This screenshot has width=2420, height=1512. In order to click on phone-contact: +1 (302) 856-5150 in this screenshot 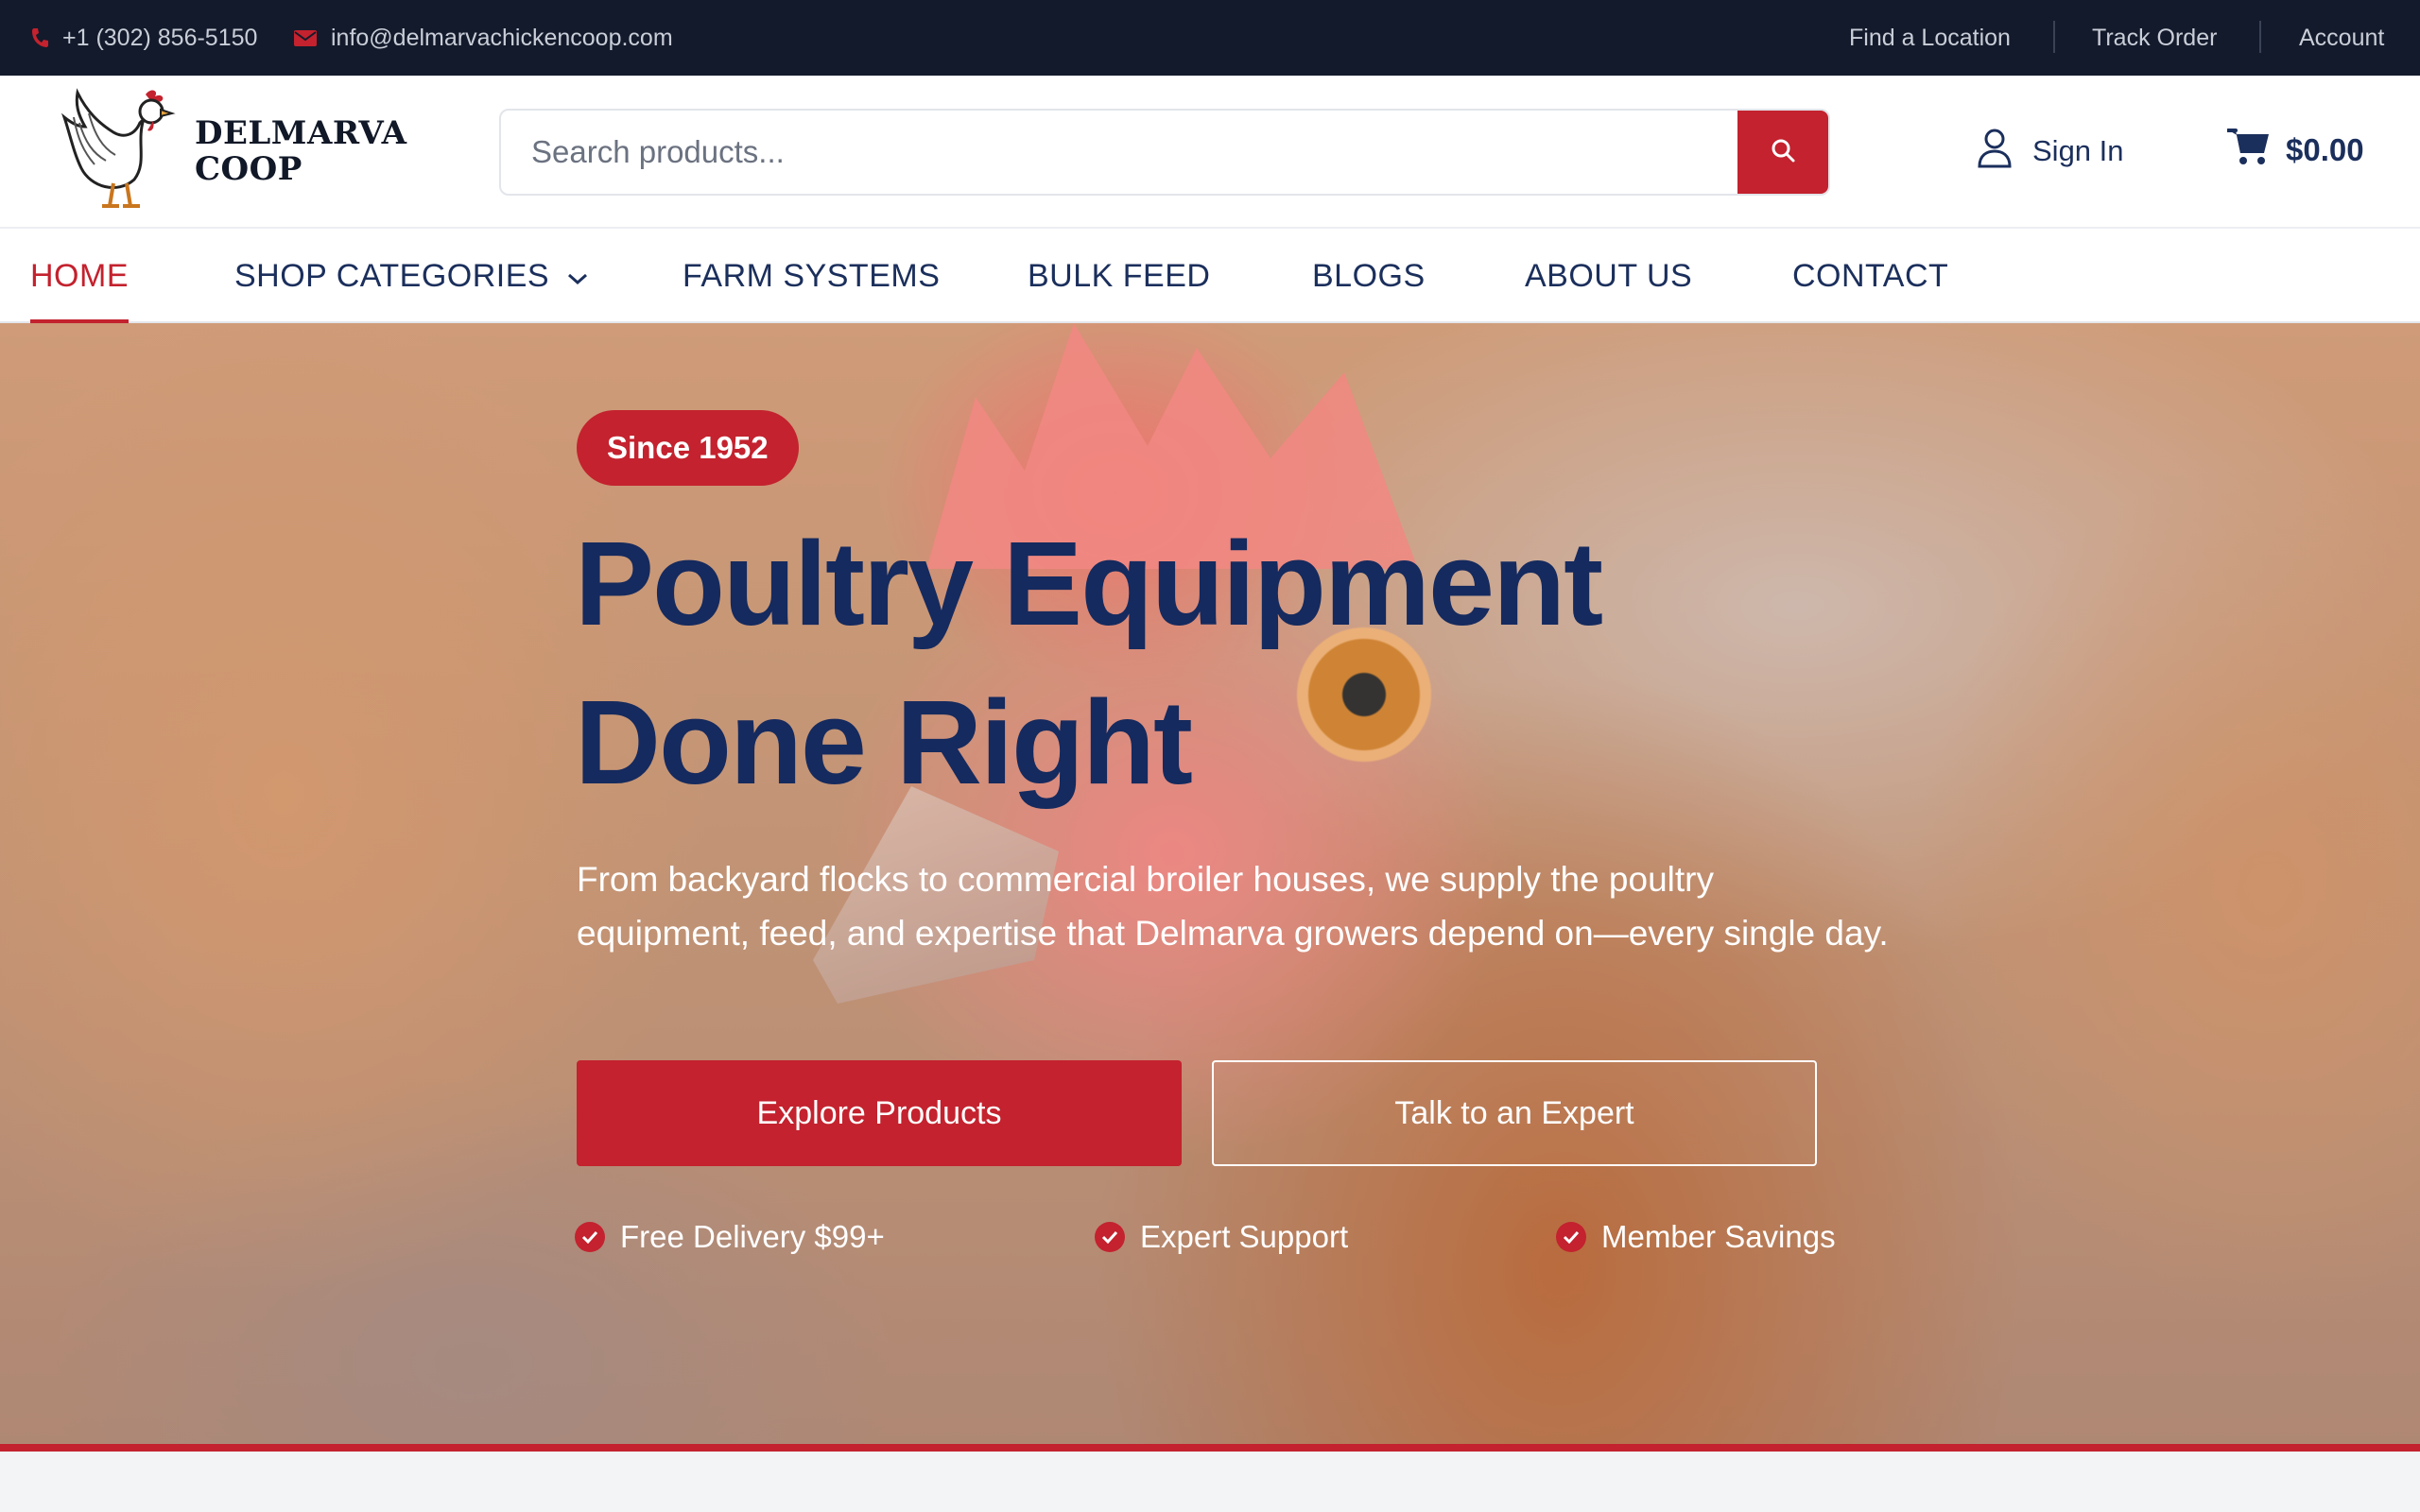, I will do `click(143, 38)`.